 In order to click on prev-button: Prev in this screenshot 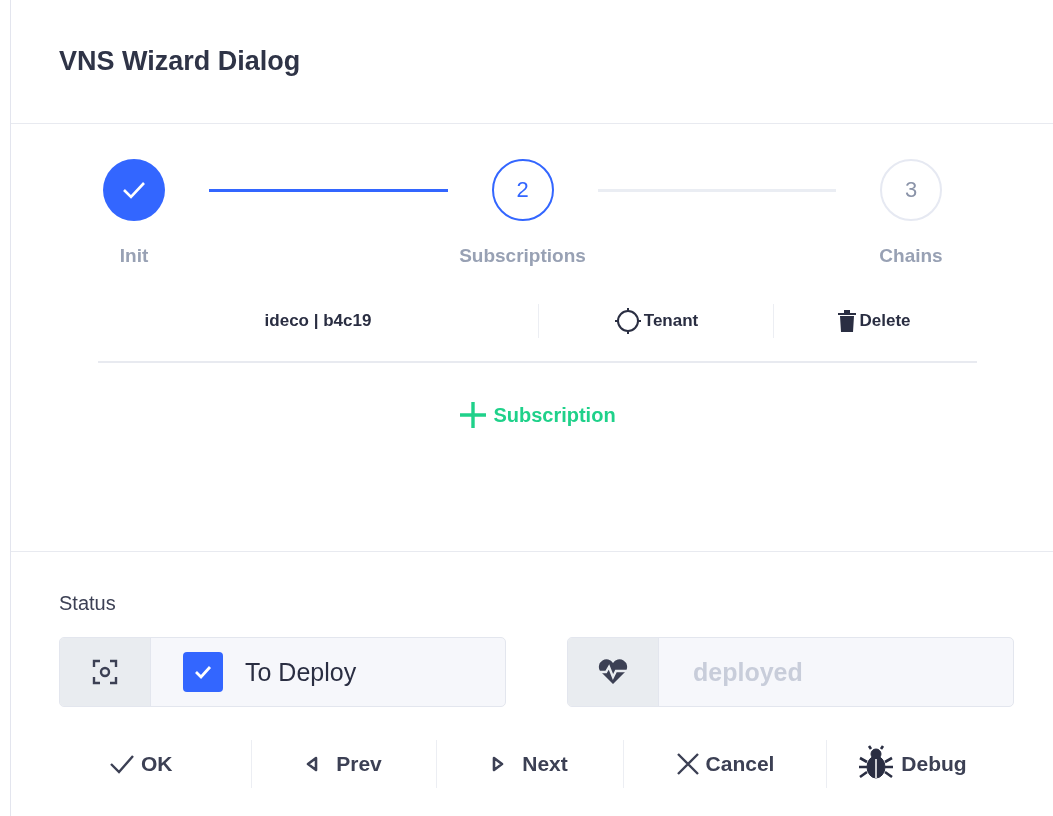, I will do `click(344, 764)`.